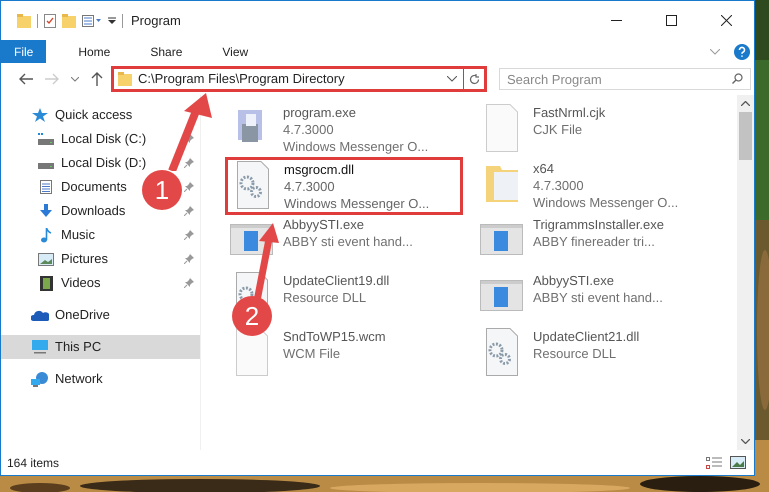 This screenshot has height=492, width=769. Describe the element at coordinates (91, 139) in the screenshot. I see `sidebar-item: Local Disk (C:)` at that location.